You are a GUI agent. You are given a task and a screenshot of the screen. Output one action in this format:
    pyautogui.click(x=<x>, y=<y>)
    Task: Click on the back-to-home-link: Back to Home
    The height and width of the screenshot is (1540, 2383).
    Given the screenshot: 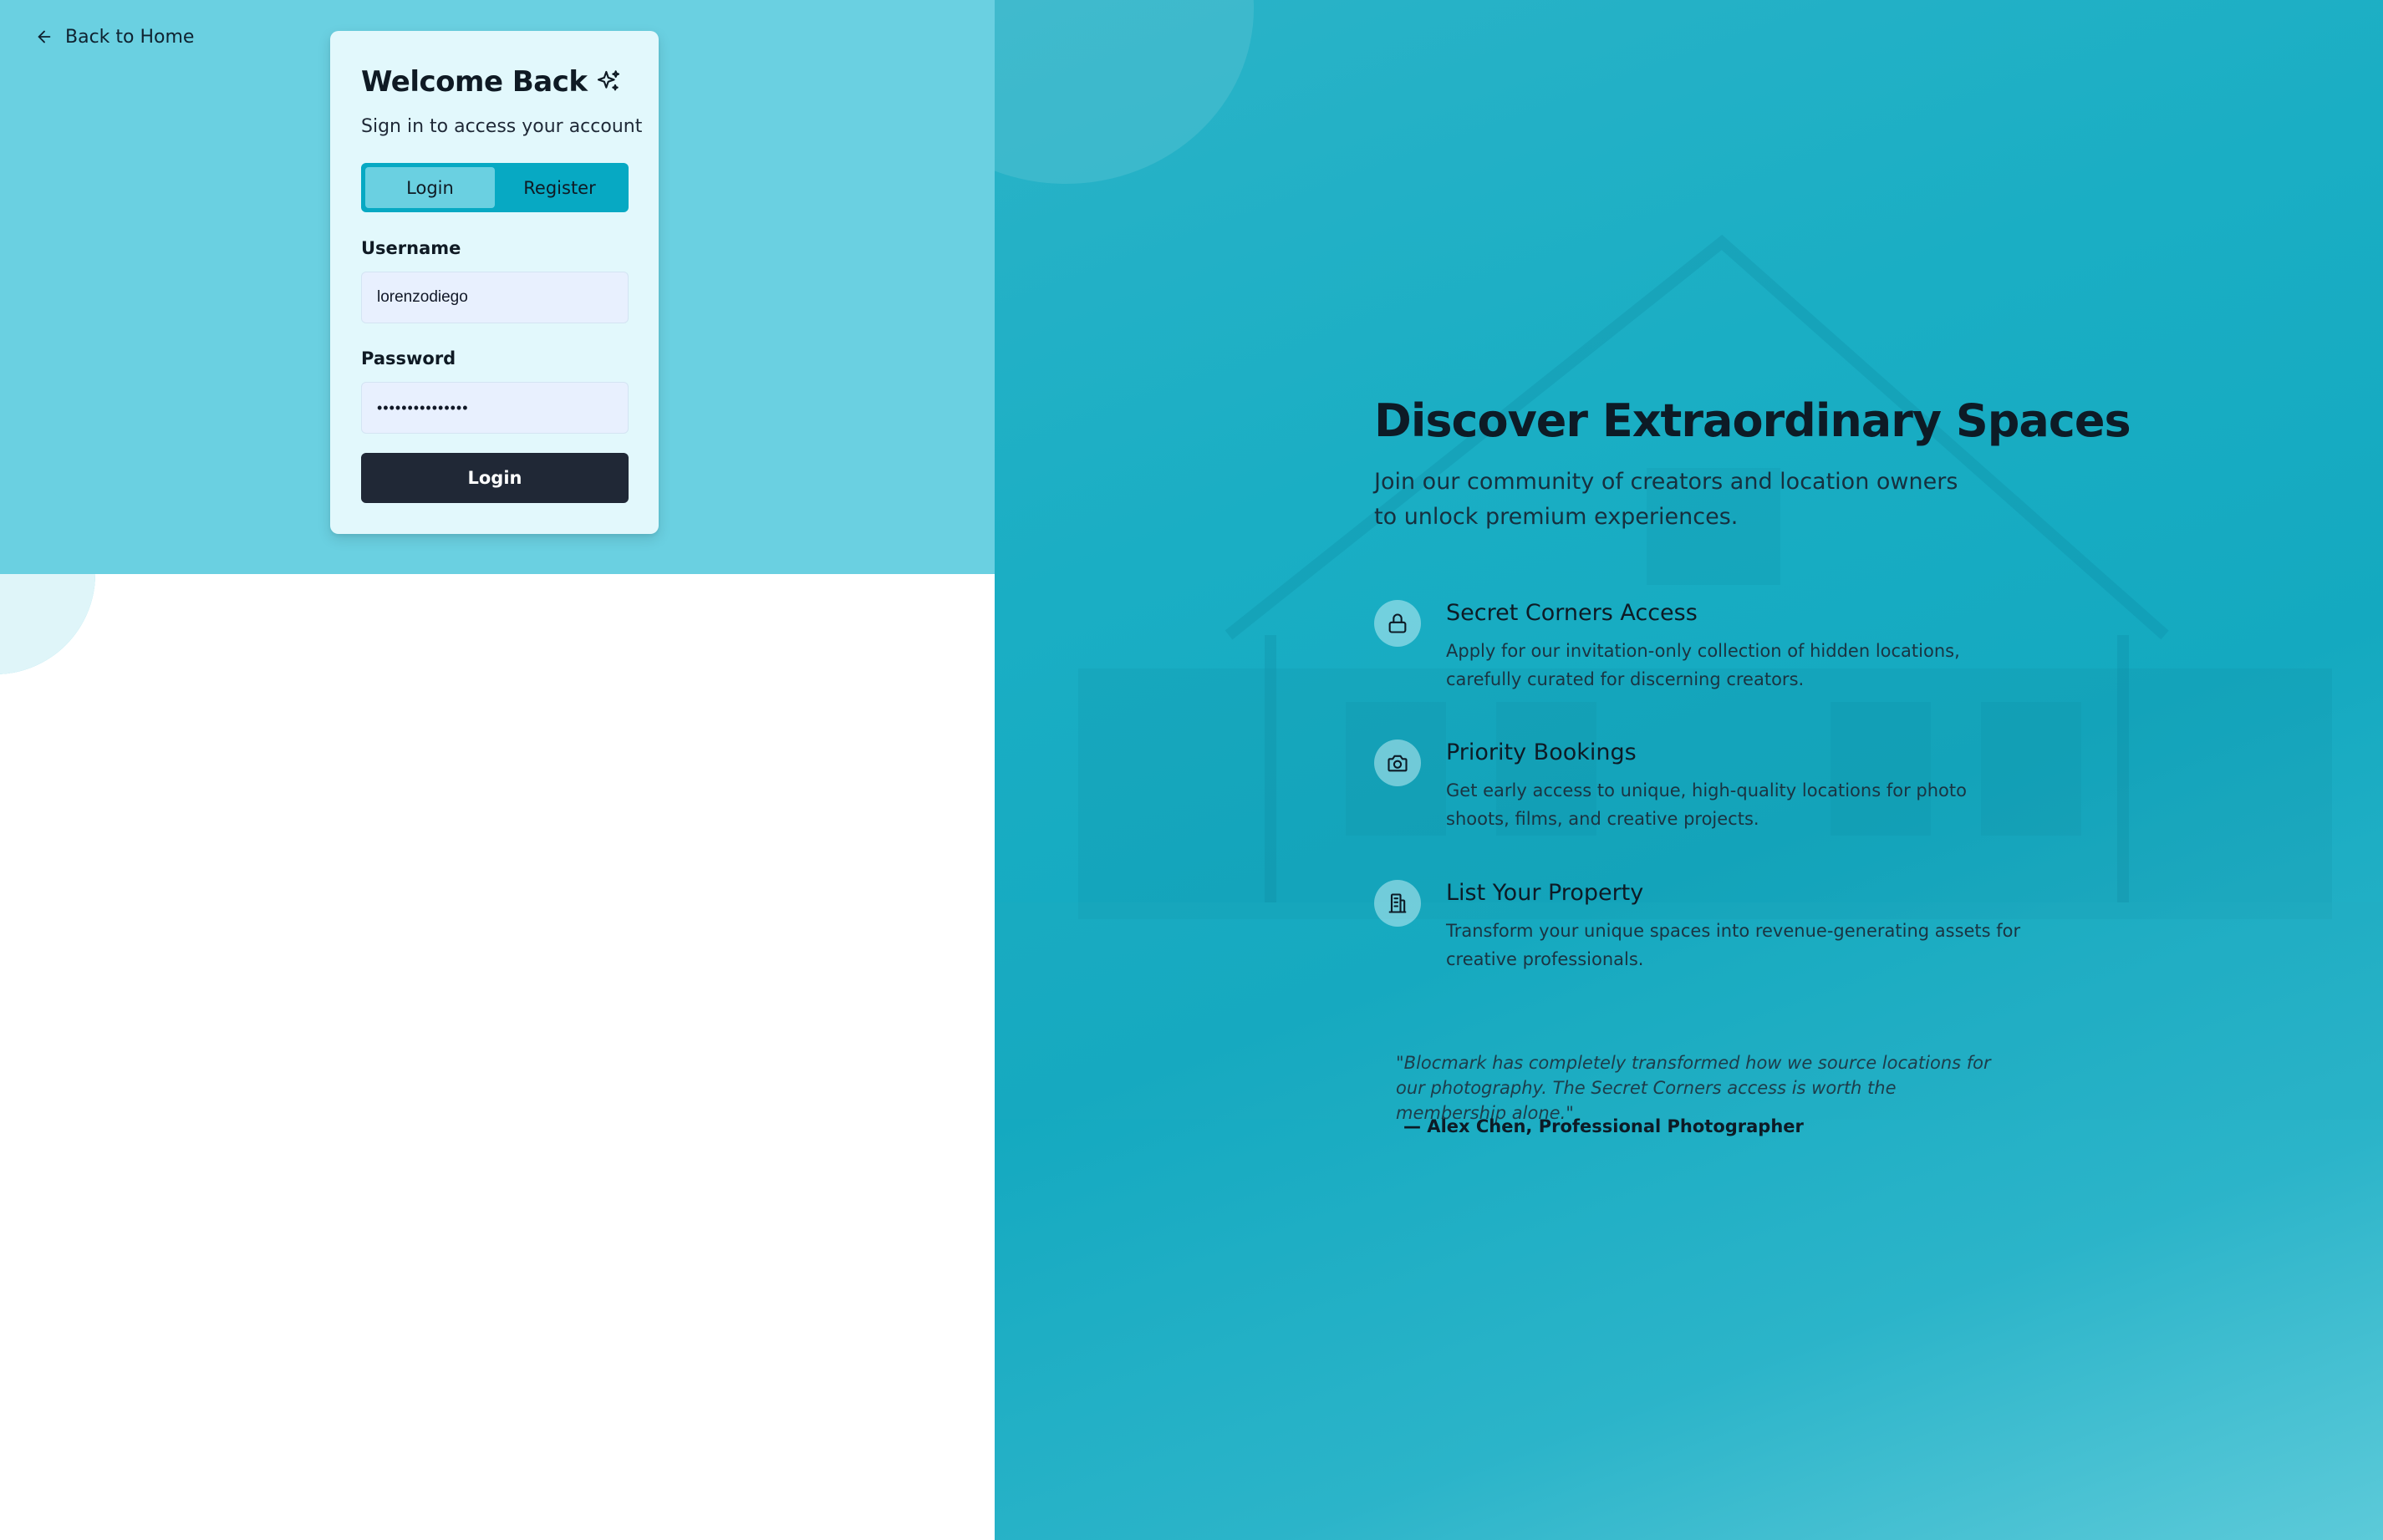 What is the action you would take?
    pyautogui.click(x=115, y=36)
    